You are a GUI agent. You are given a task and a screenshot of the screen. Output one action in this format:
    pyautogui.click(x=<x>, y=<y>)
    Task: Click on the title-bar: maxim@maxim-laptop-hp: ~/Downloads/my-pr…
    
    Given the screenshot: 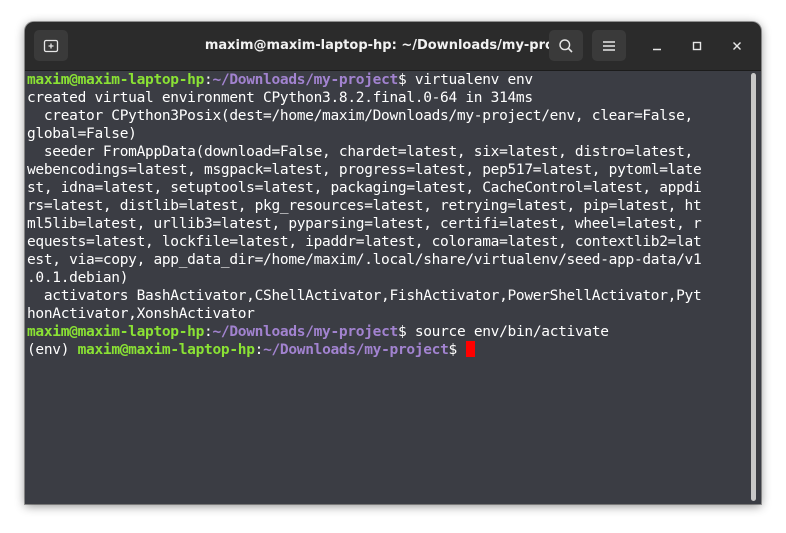 What is the action you would take?
    pyautogui.click(x=393, y=46)
    